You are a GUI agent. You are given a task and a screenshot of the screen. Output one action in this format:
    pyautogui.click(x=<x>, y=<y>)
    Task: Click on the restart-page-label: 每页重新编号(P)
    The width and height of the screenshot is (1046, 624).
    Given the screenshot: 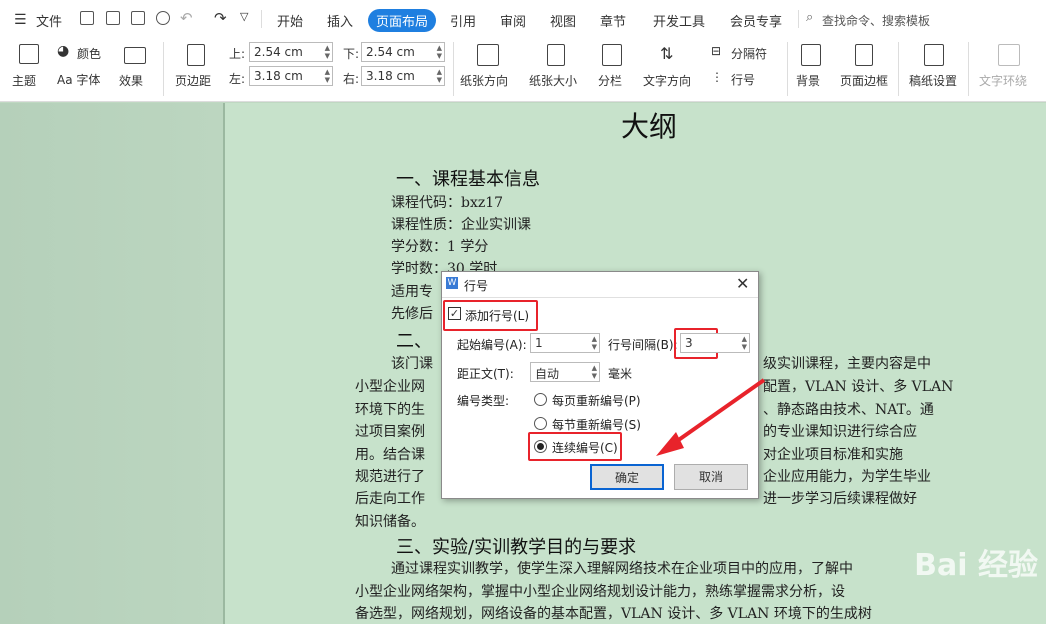 What is the action you would take?
    pyautogui.click(x=596, y=400)
    